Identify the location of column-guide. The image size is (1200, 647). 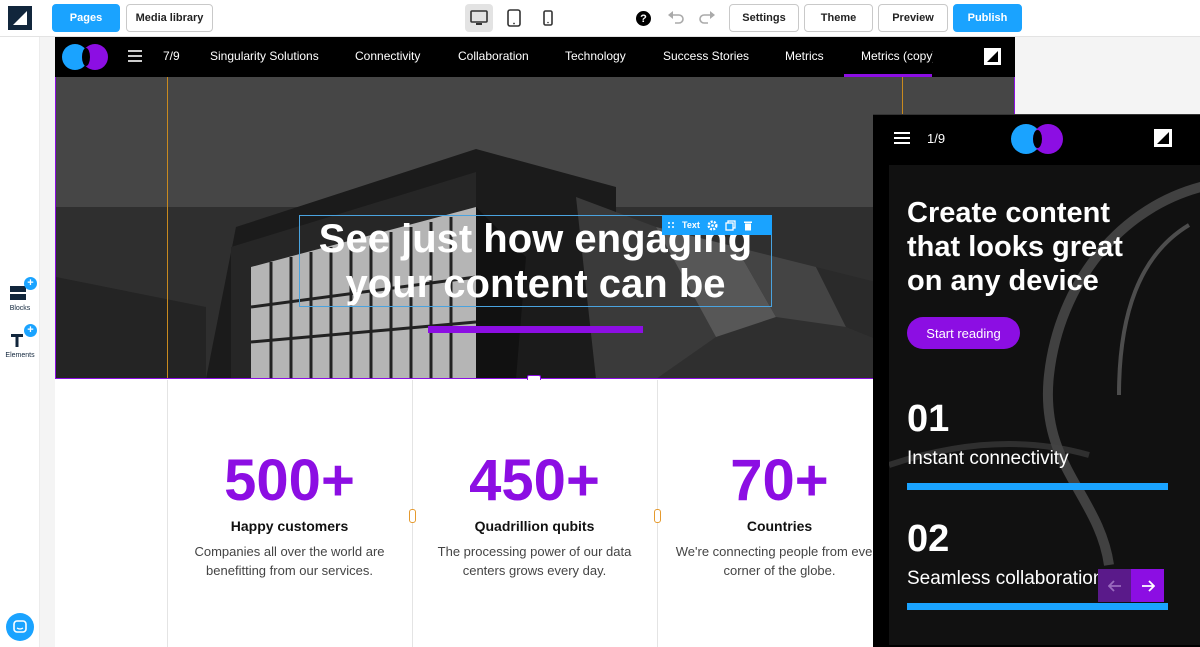
(167, 227).